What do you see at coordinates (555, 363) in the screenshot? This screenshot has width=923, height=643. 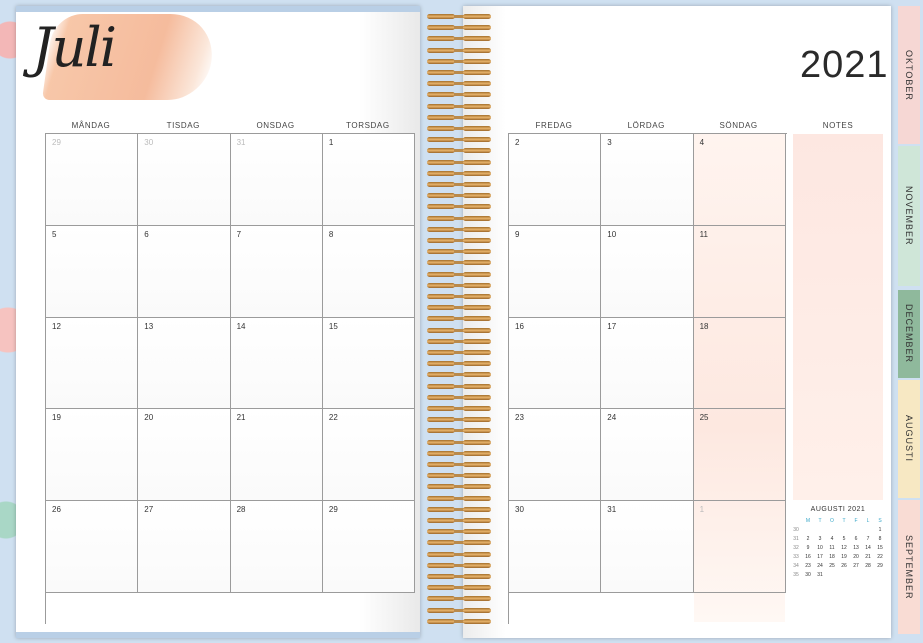 I see `day-cell: 16` at bounding box center [555, 363].